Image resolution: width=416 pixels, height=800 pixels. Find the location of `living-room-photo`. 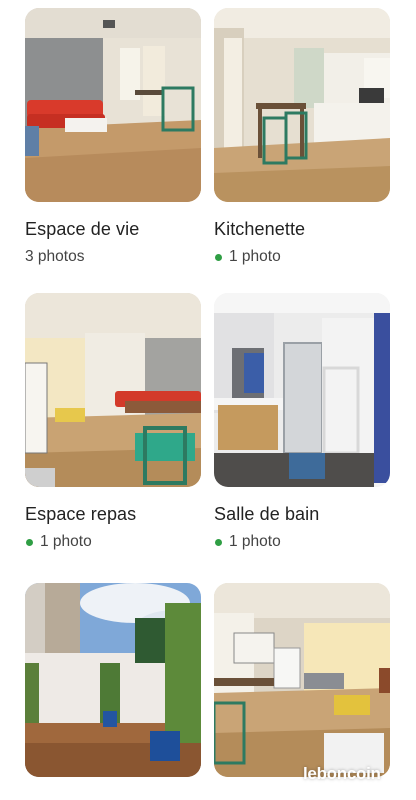

living-room-photo is located at coordinates (113, 105).